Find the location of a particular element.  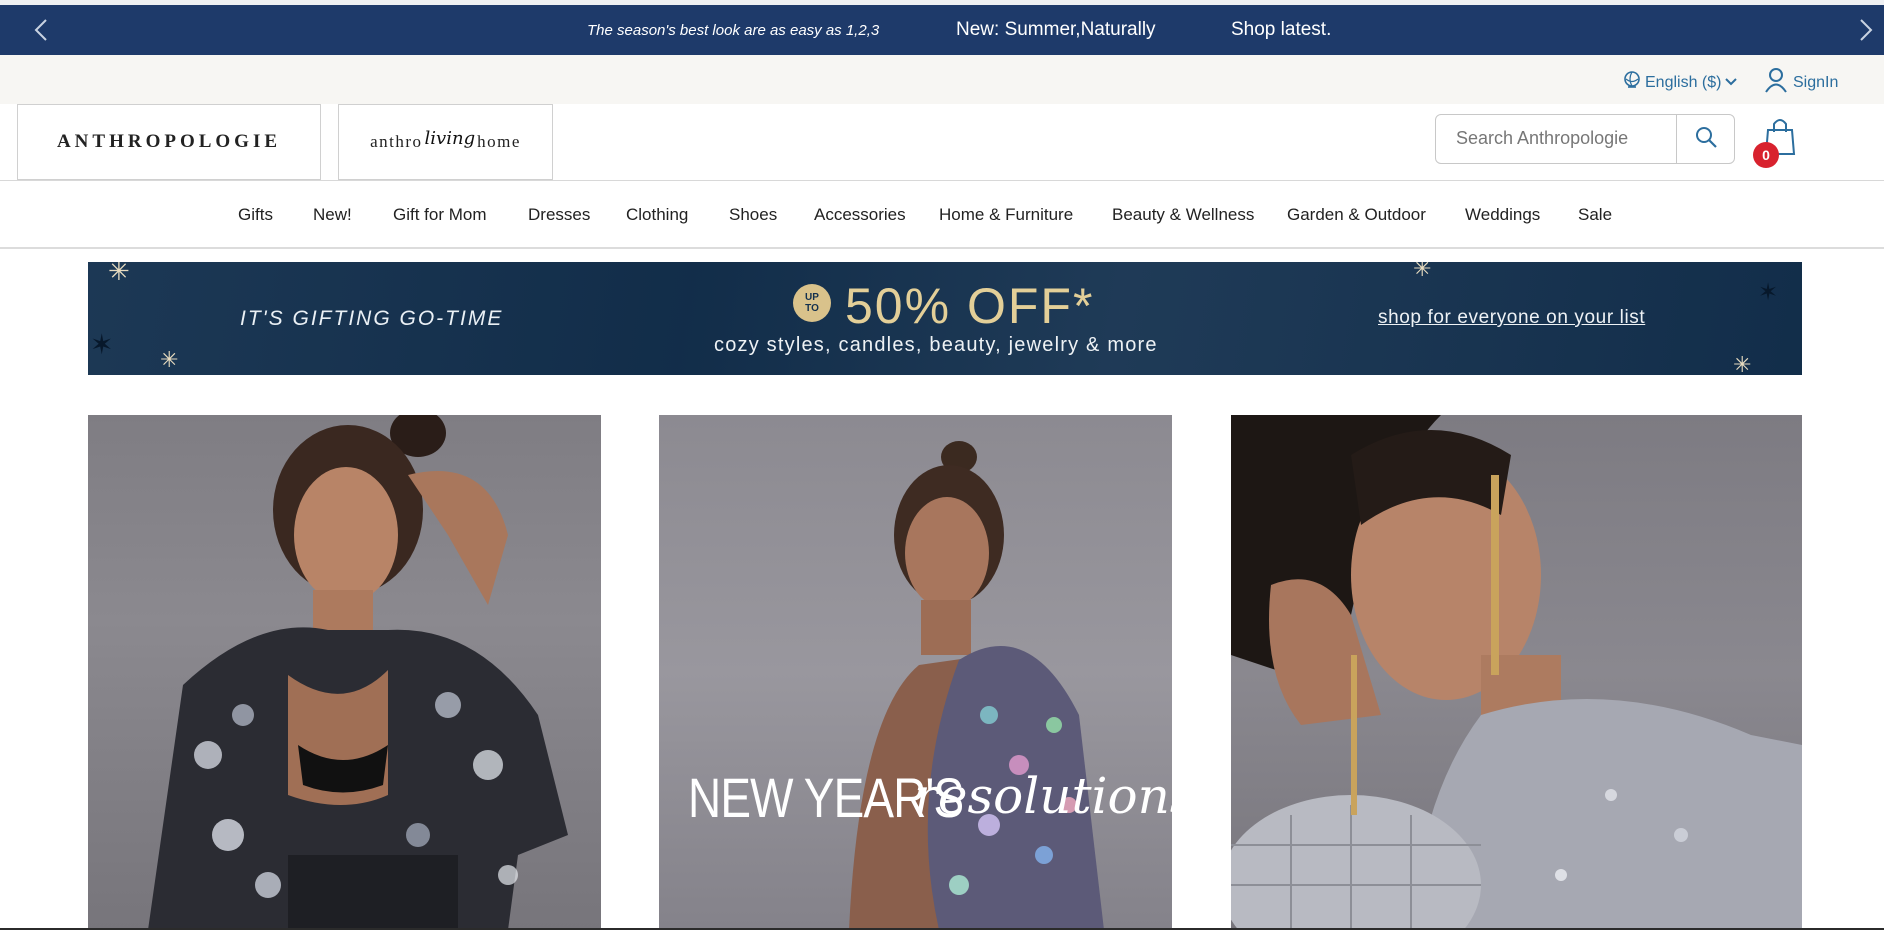

search-input is located at coordinates (1550, 138).